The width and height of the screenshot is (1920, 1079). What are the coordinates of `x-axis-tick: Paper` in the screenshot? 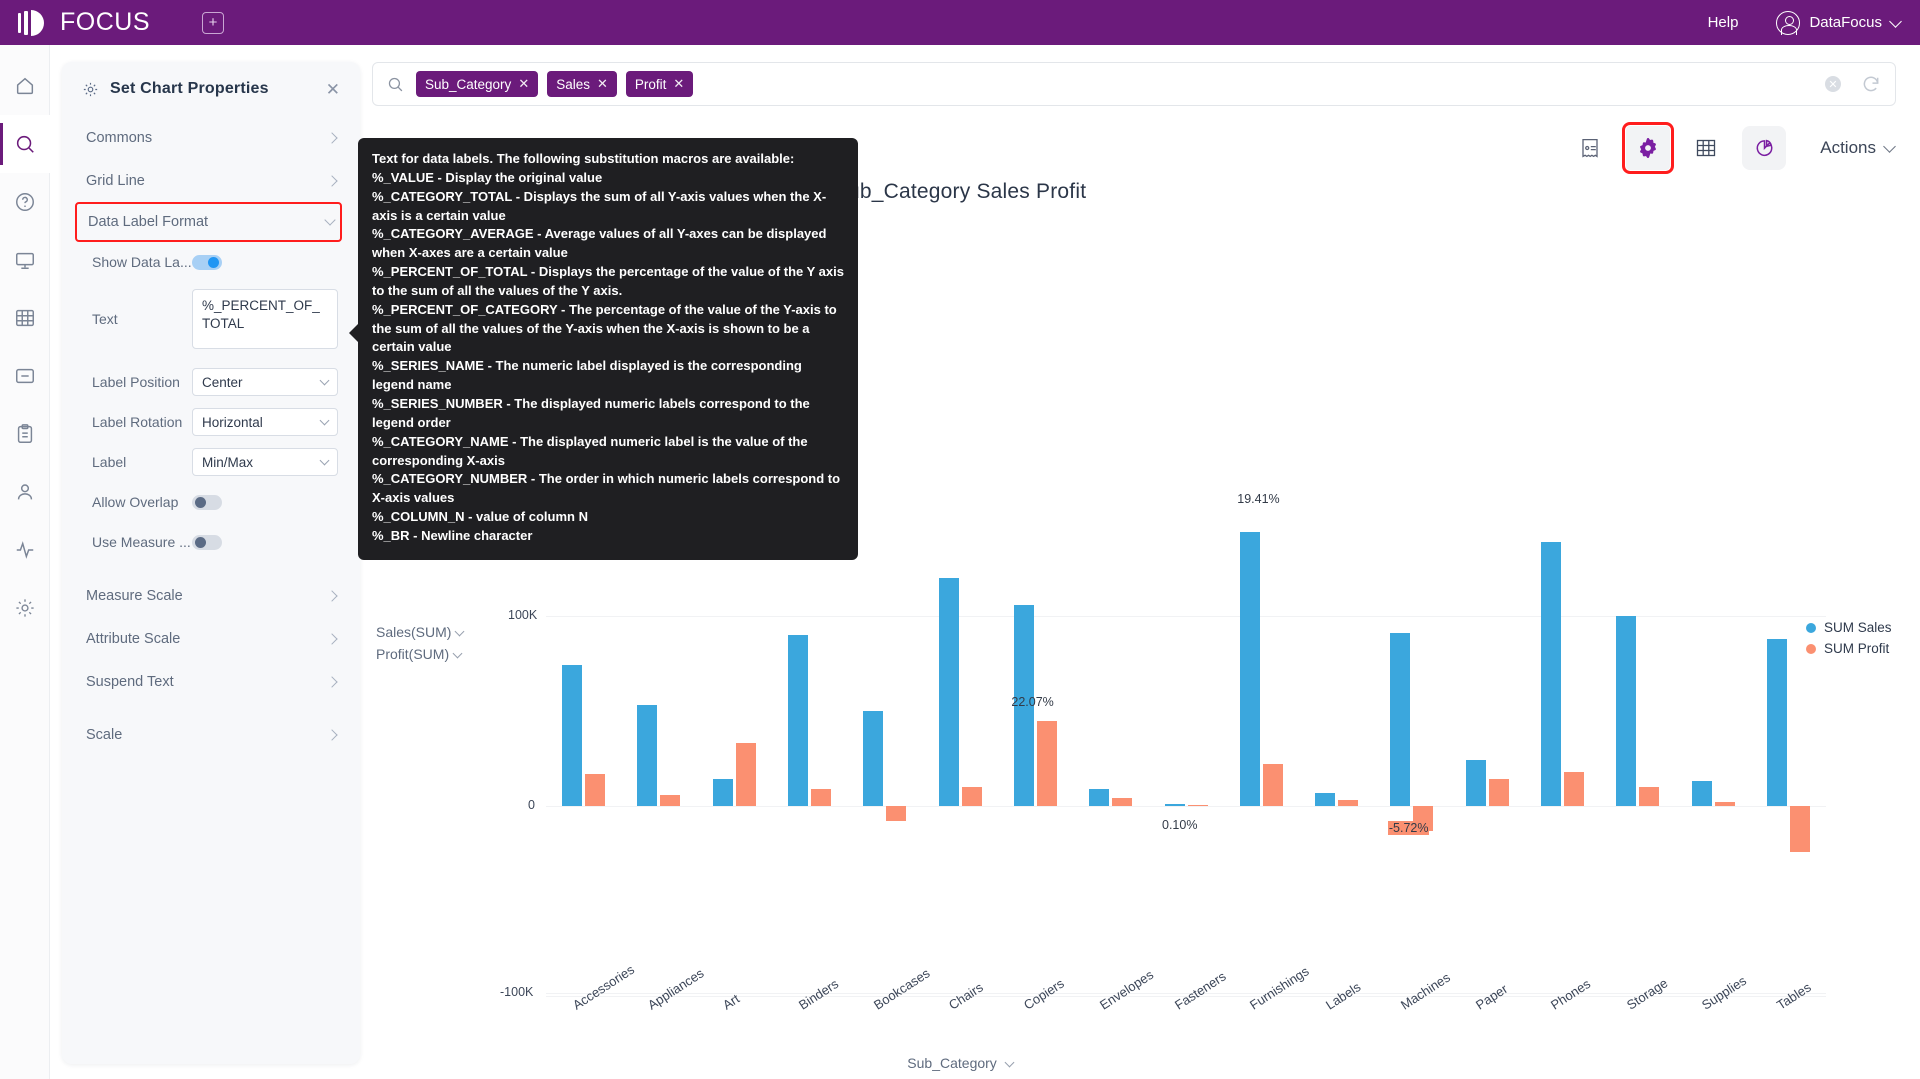 It's located at (1492, 997).